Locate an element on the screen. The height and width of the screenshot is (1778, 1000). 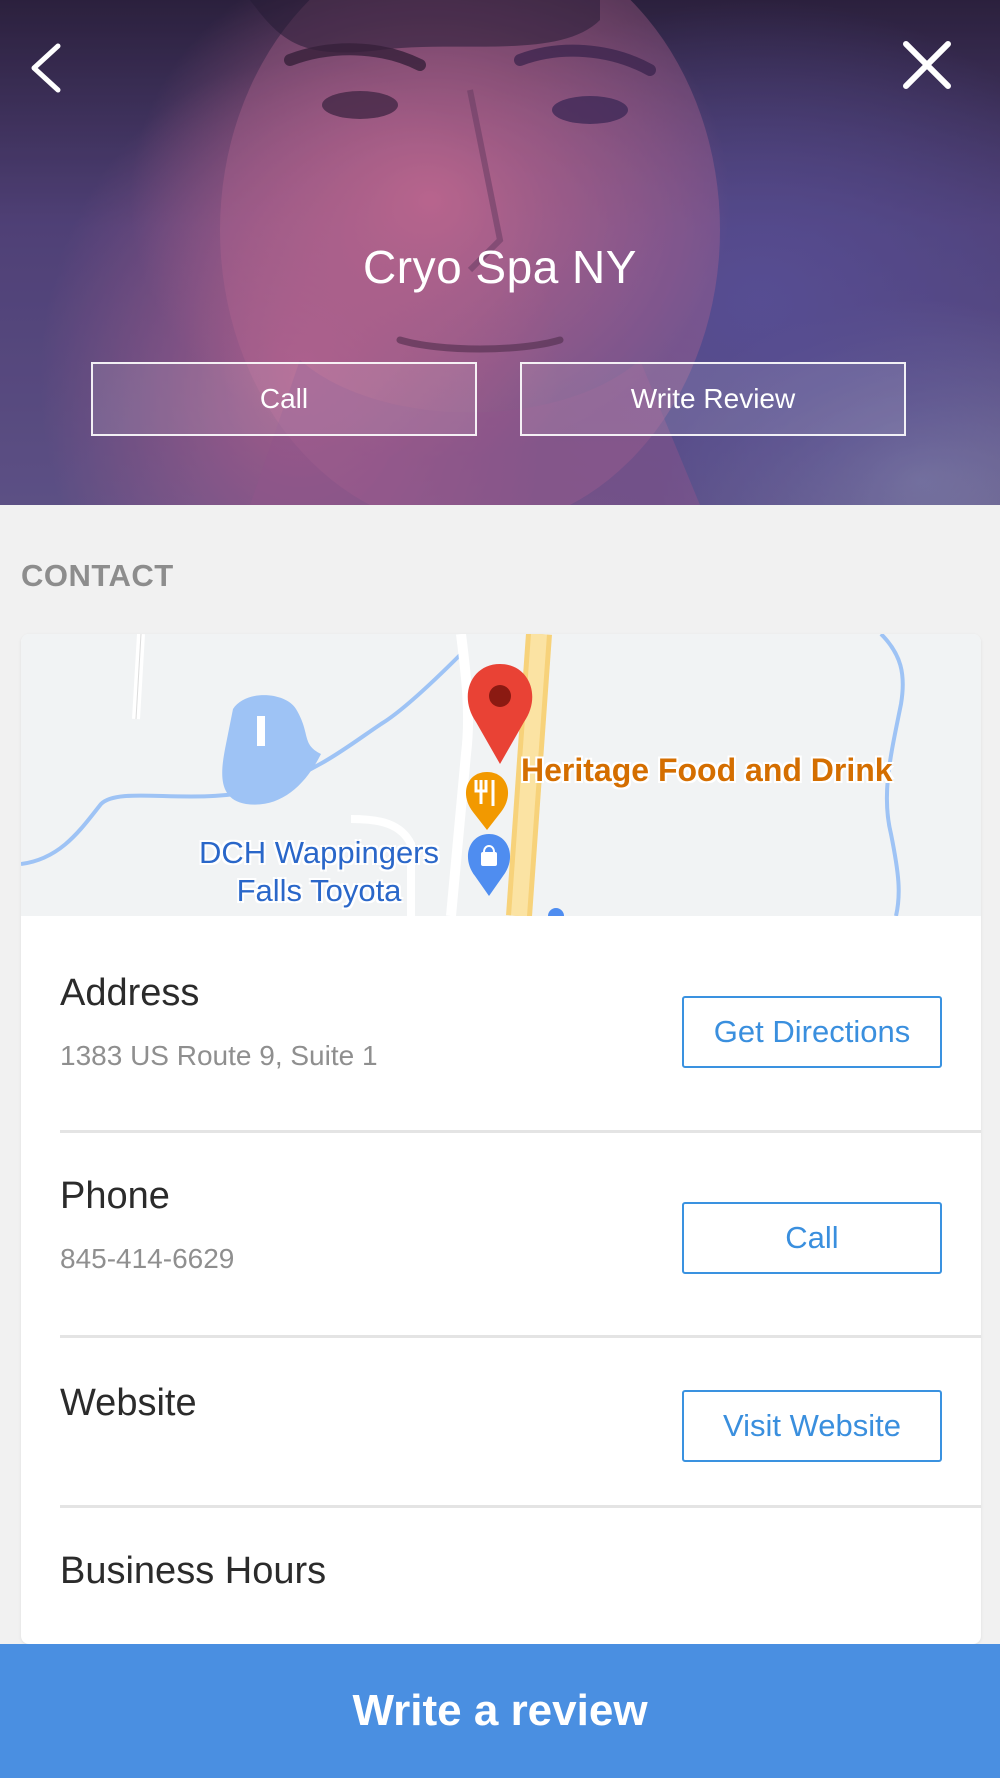
visit-website-button: Visit Website is located at coordinates (812, 1426).